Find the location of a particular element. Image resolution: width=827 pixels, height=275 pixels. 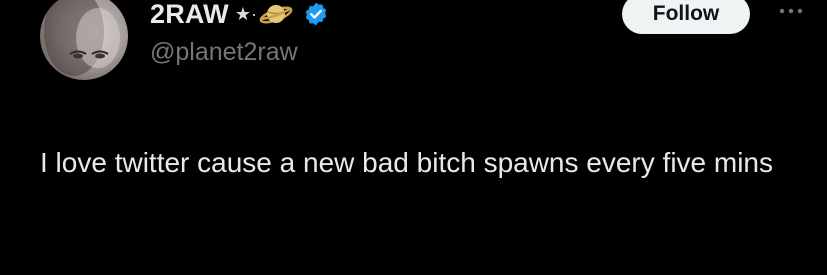

name-decorations: ★· is located at coordinates (264, 14).